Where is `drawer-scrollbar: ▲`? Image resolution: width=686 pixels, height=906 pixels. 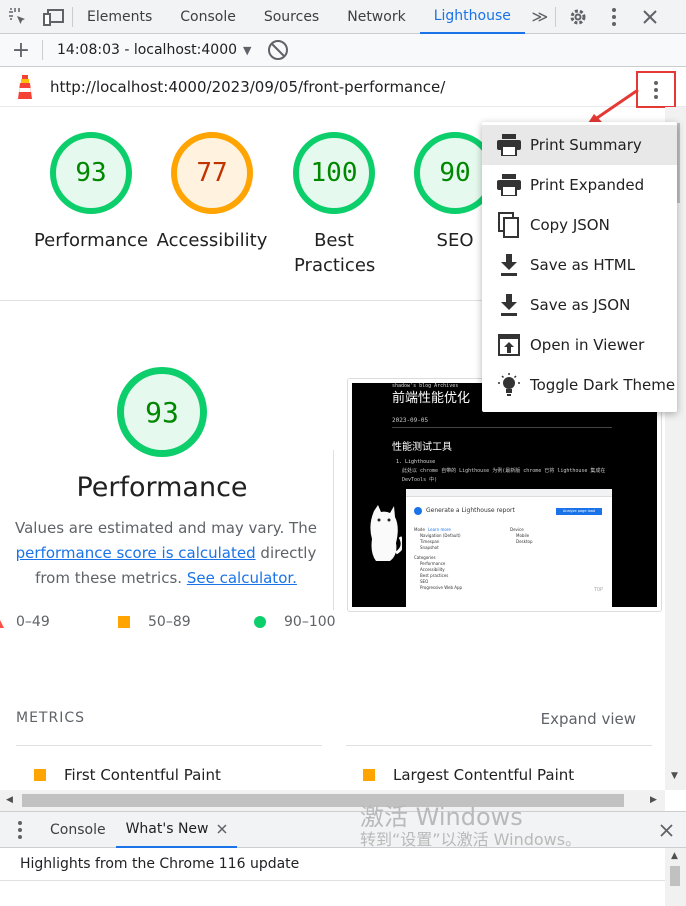
drawer-scrollbar: ▲ is located at coordinates (675, 877).